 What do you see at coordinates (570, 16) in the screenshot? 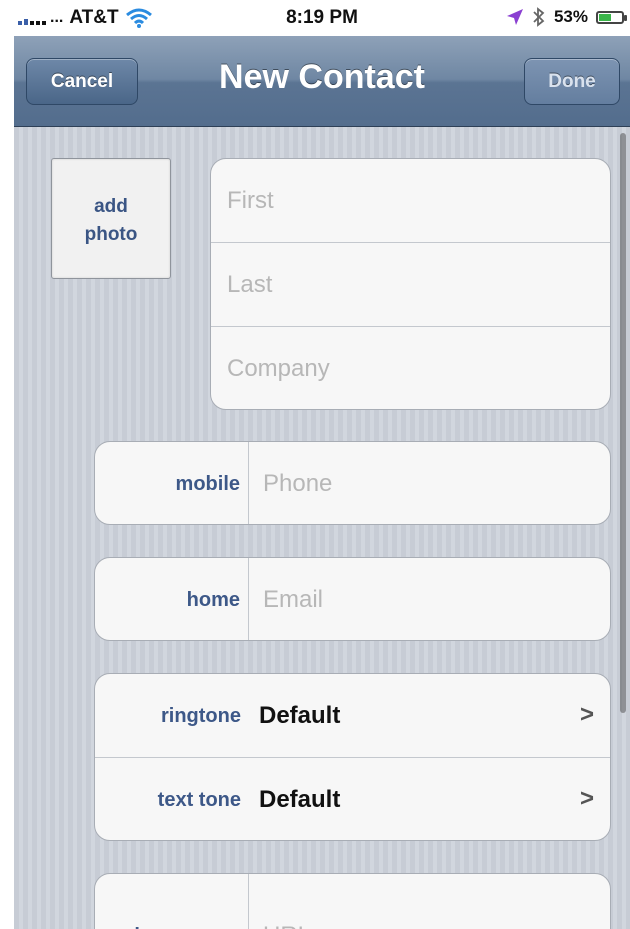
I see `battery-percent: 53%` at bounding box center [570, 16].